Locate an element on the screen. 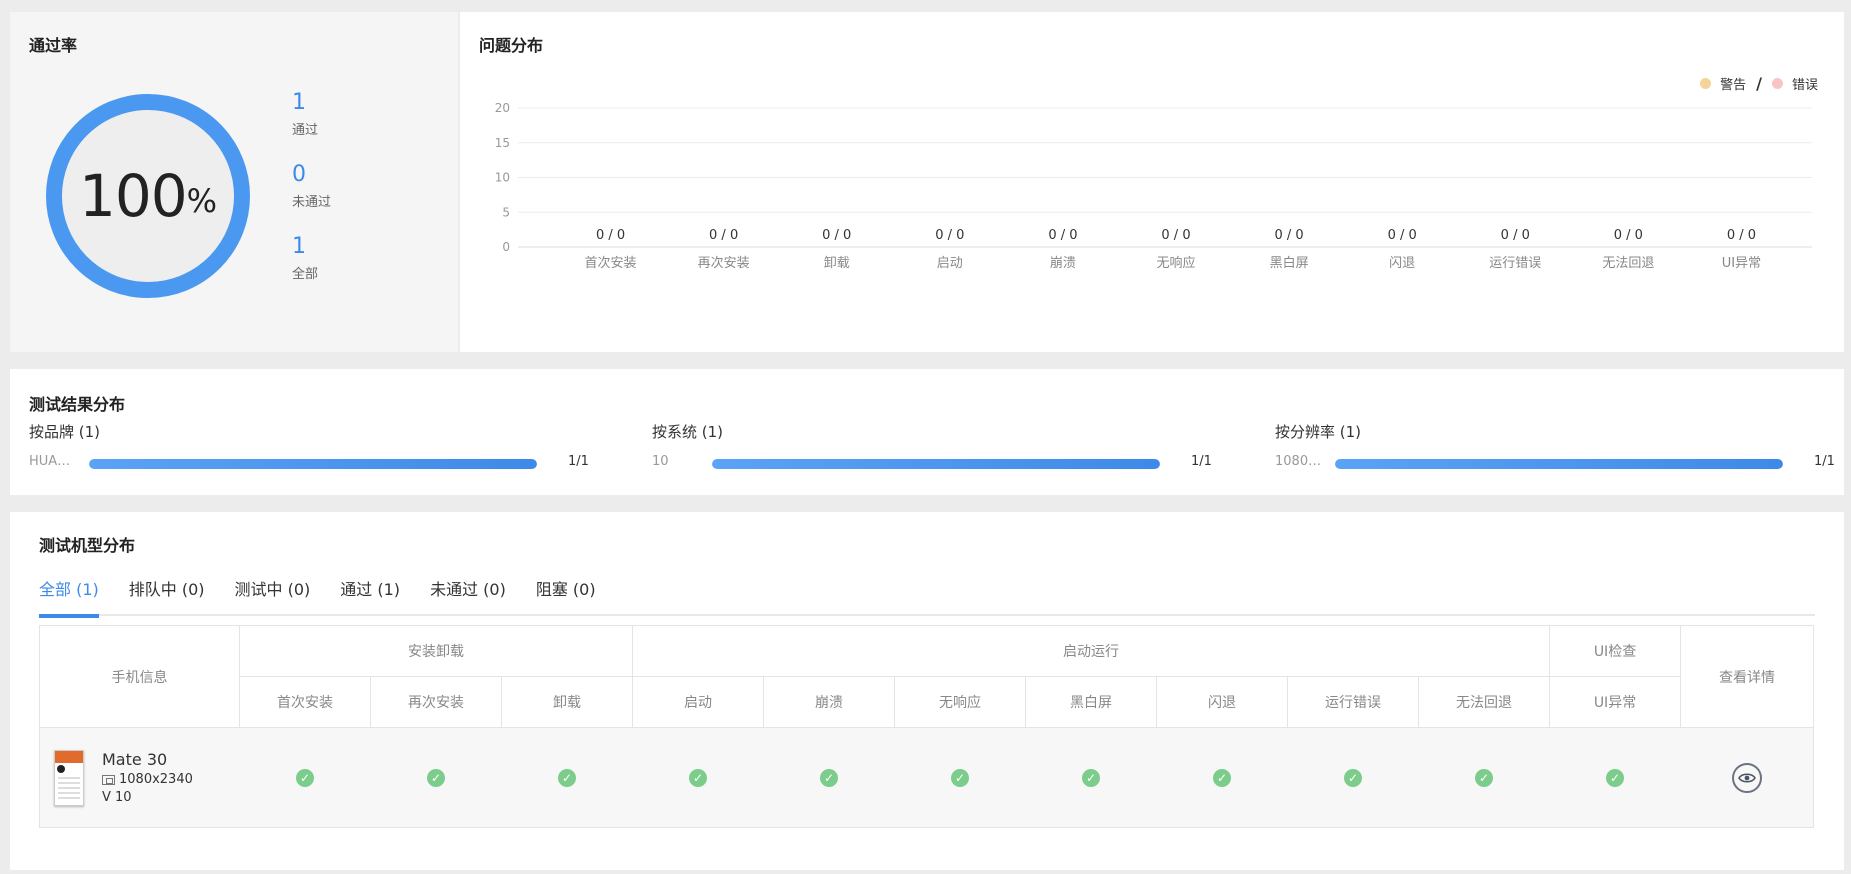  phone-os-version: V 10 is located at coordinates (117, 797).